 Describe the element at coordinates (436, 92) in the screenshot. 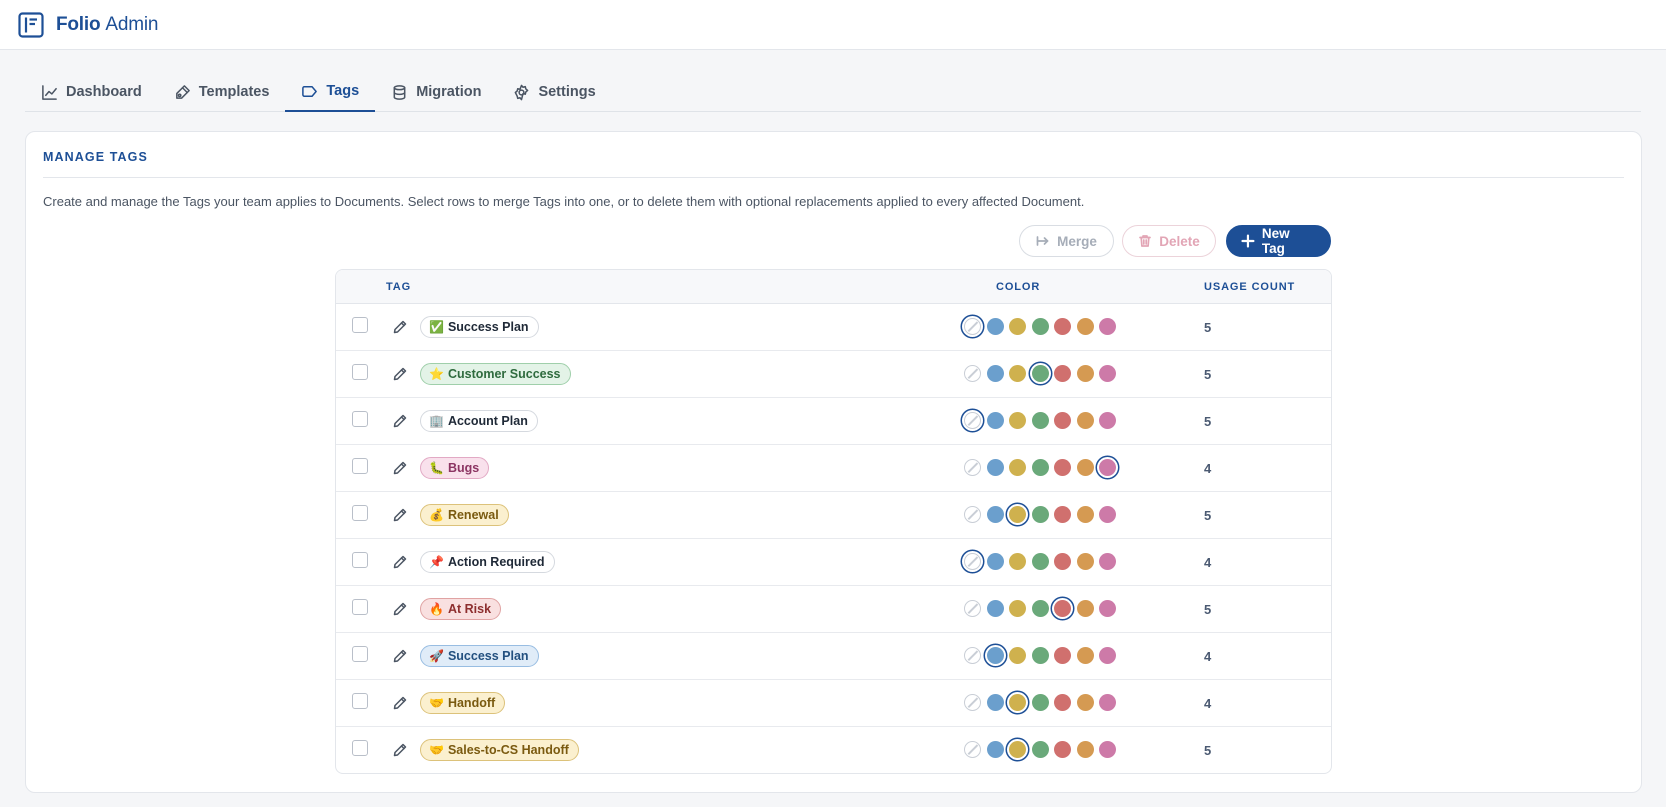

I see `tab-migration: Migration` at that location.